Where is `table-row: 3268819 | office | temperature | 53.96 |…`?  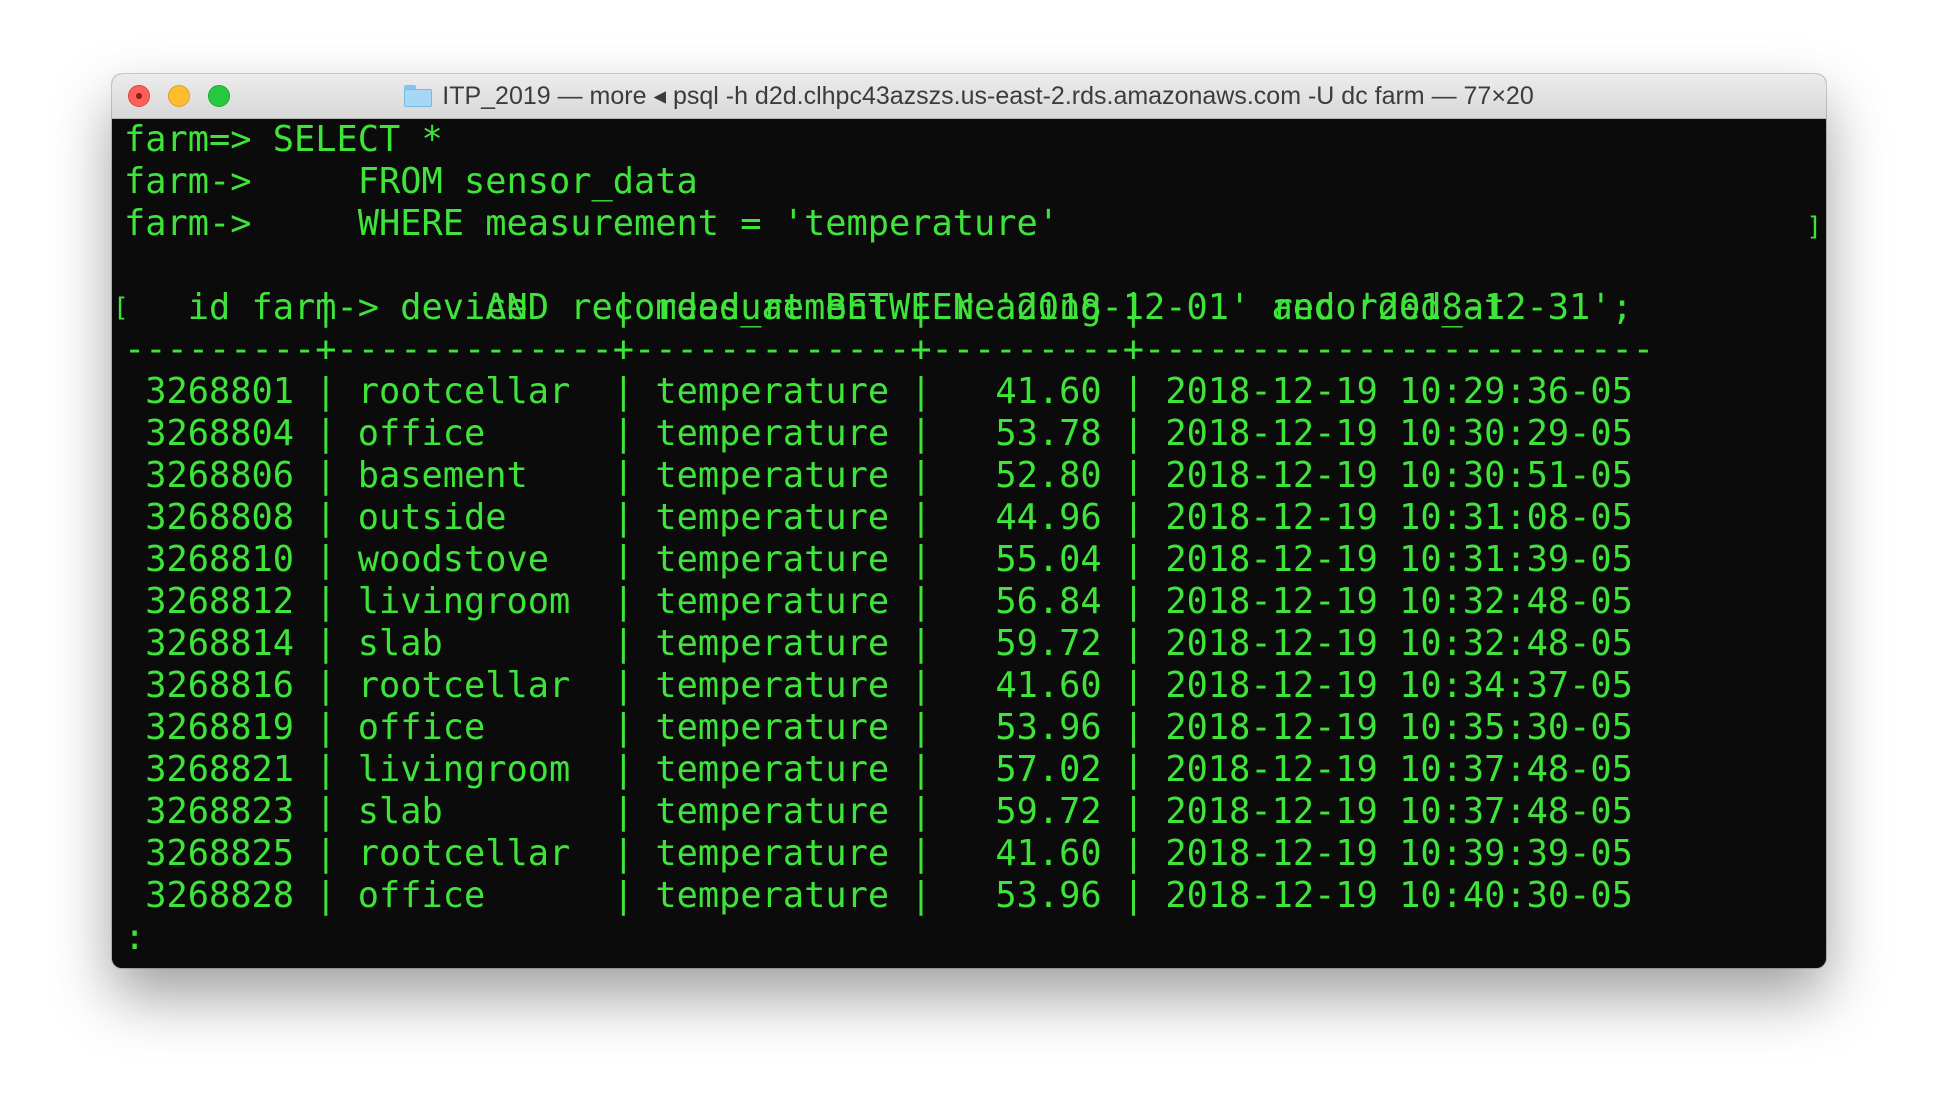
table-row: 3268819 | office | temperature | 53.96 |… is located at coordinates (975, 728).